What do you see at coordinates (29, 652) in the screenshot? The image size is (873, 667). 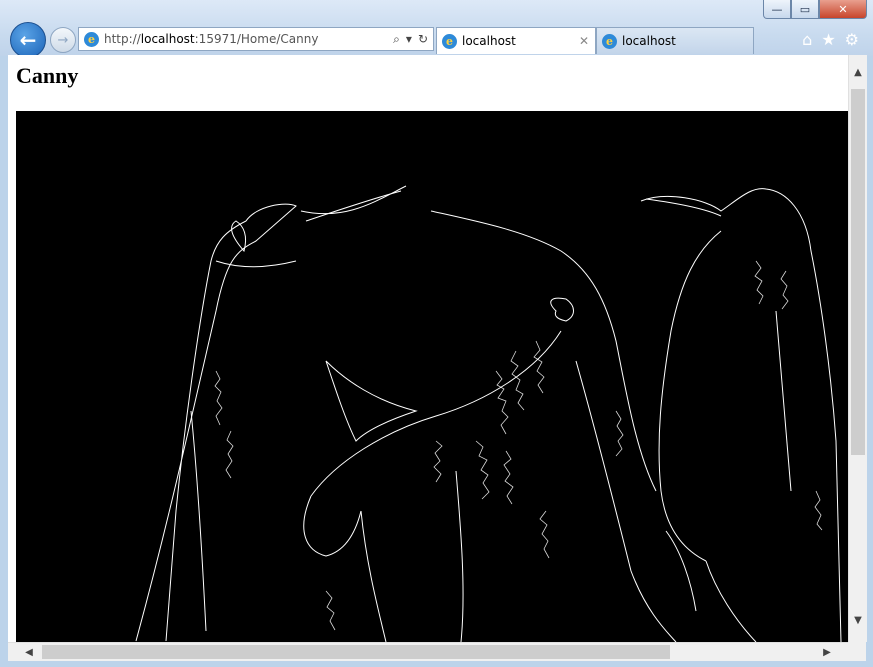 I see `scroll-left-icon: ◀` at bounding box center [29, 652].